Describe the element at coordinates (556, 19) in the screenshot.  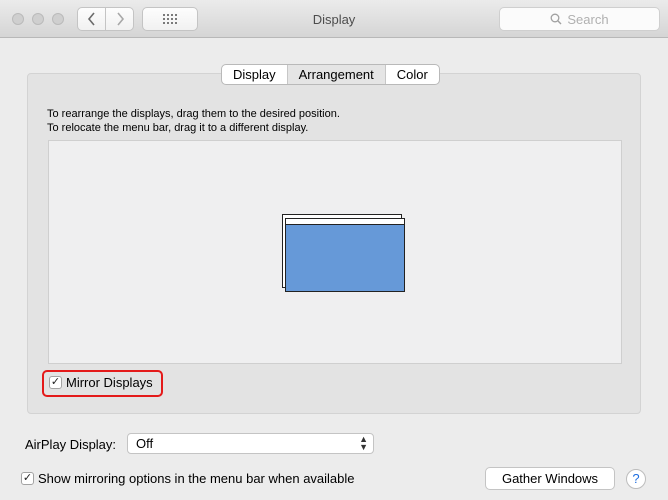
I see `search-icon` at that location.